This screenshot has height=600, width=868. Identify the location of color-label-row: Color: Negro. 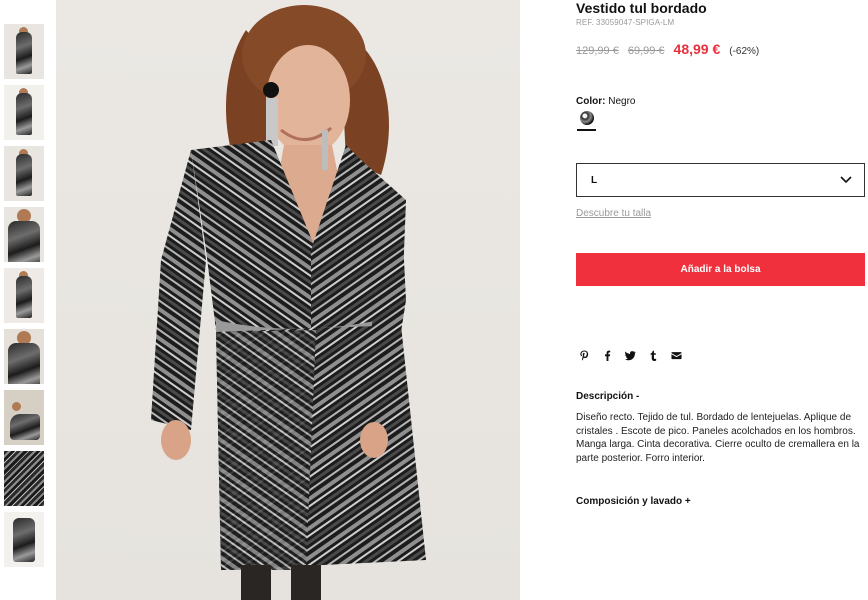
(605, 101).